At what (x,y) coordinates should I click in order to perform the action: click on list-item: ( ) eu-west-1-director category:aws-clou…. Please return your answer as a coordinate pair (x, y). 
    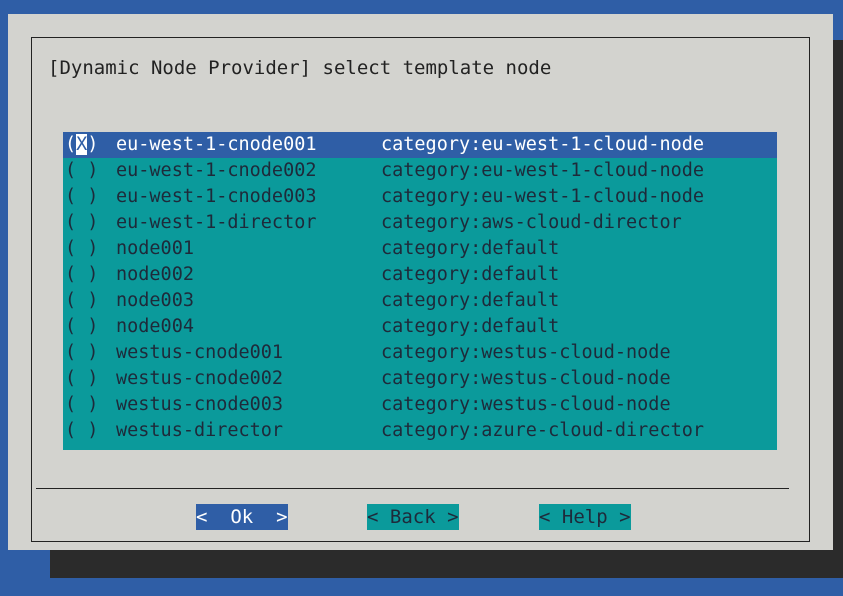
    Looking at the image, I should click on (420, 223).